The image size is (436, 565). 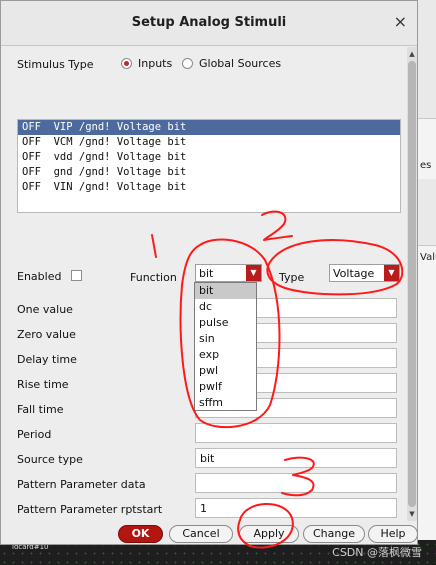 What do you see at coordinates (225, 291) in the screenshot?
I see `dropdown-option-bit: bit` at bounding box center [225, 291].